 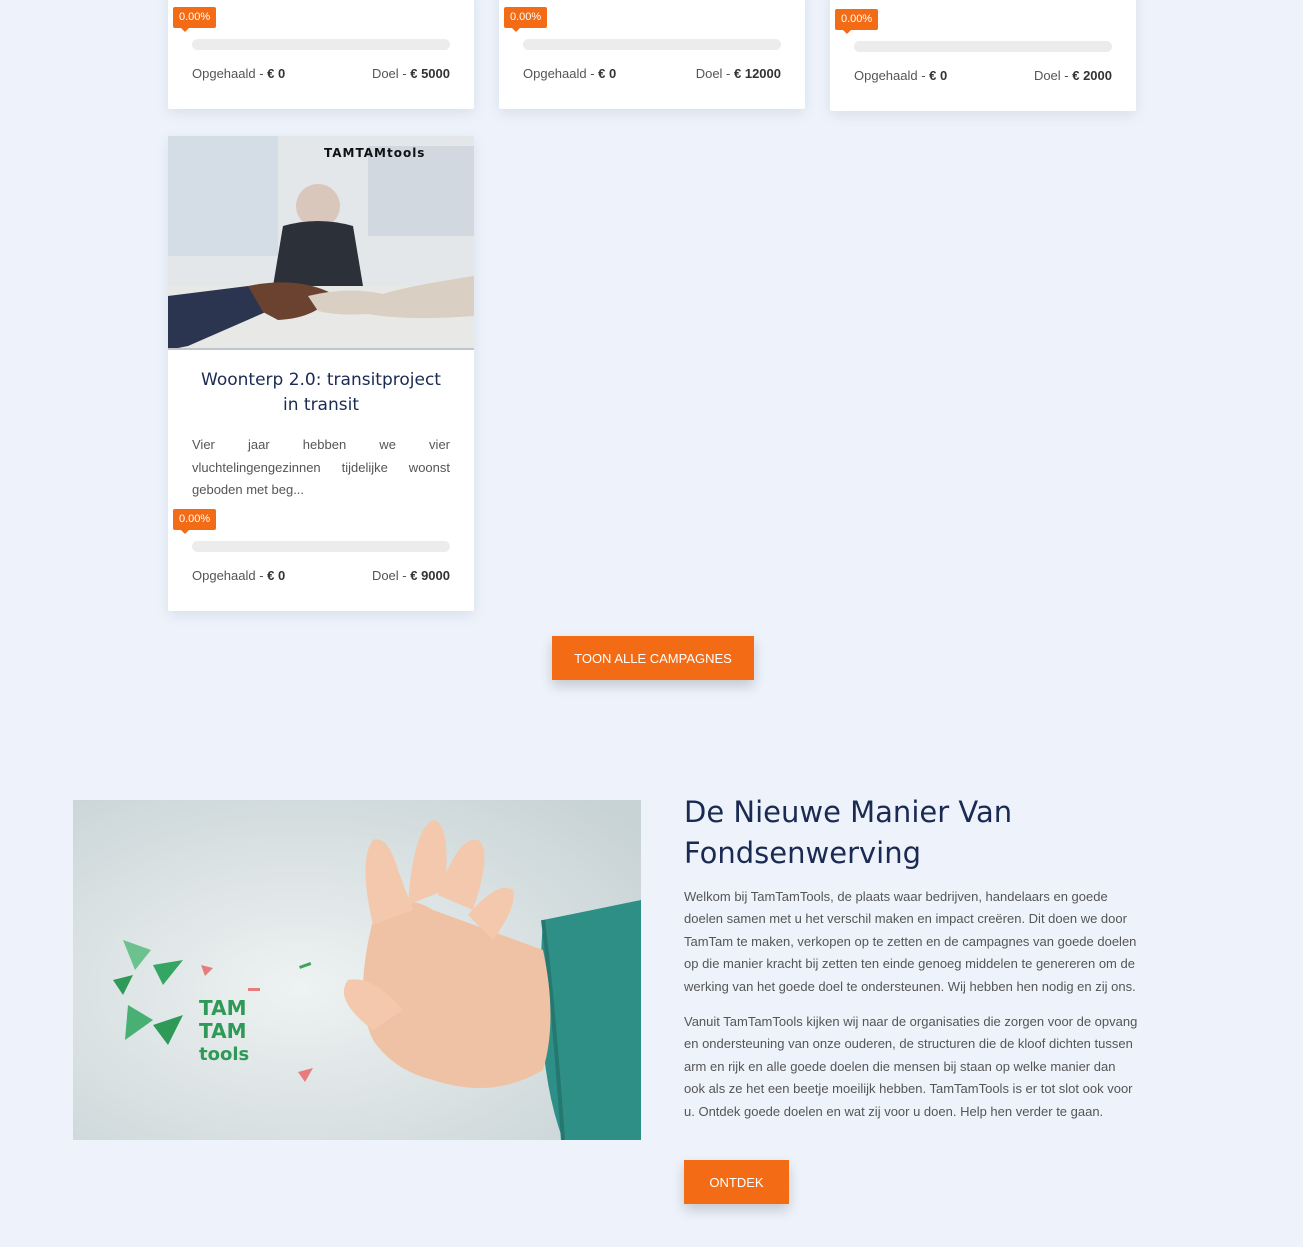 I want to click on campaign-card: 0.00% Opgehaald - € 0 Doel - € 12000, so click(x=652, y=54).